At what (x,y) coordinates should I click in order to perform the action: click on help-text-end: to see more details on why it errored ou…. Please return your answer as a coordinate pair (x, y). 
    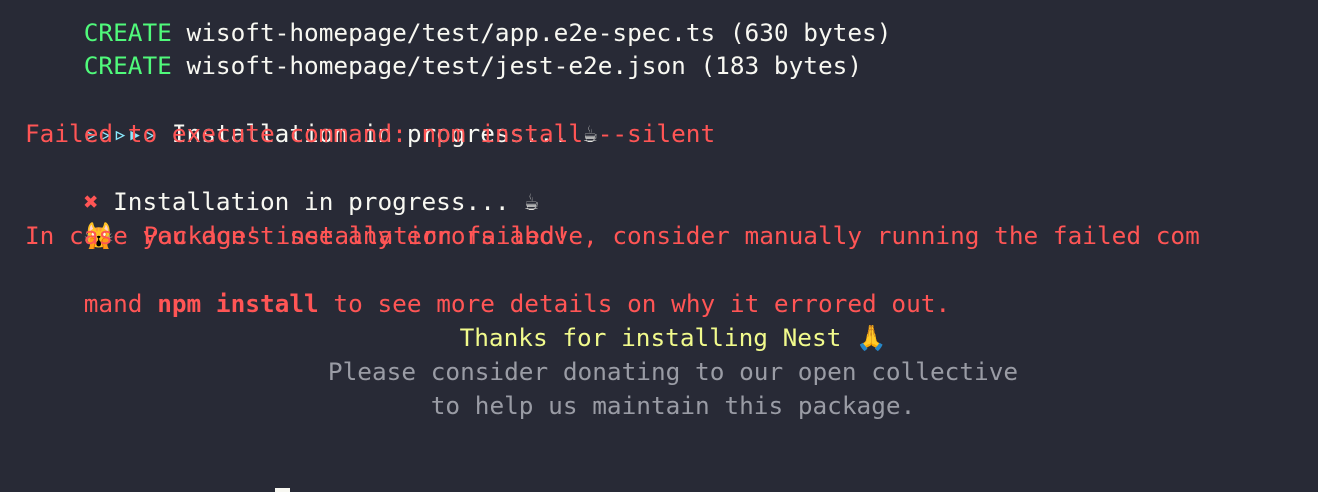
    Looking at the image, I should click on (634, 303).